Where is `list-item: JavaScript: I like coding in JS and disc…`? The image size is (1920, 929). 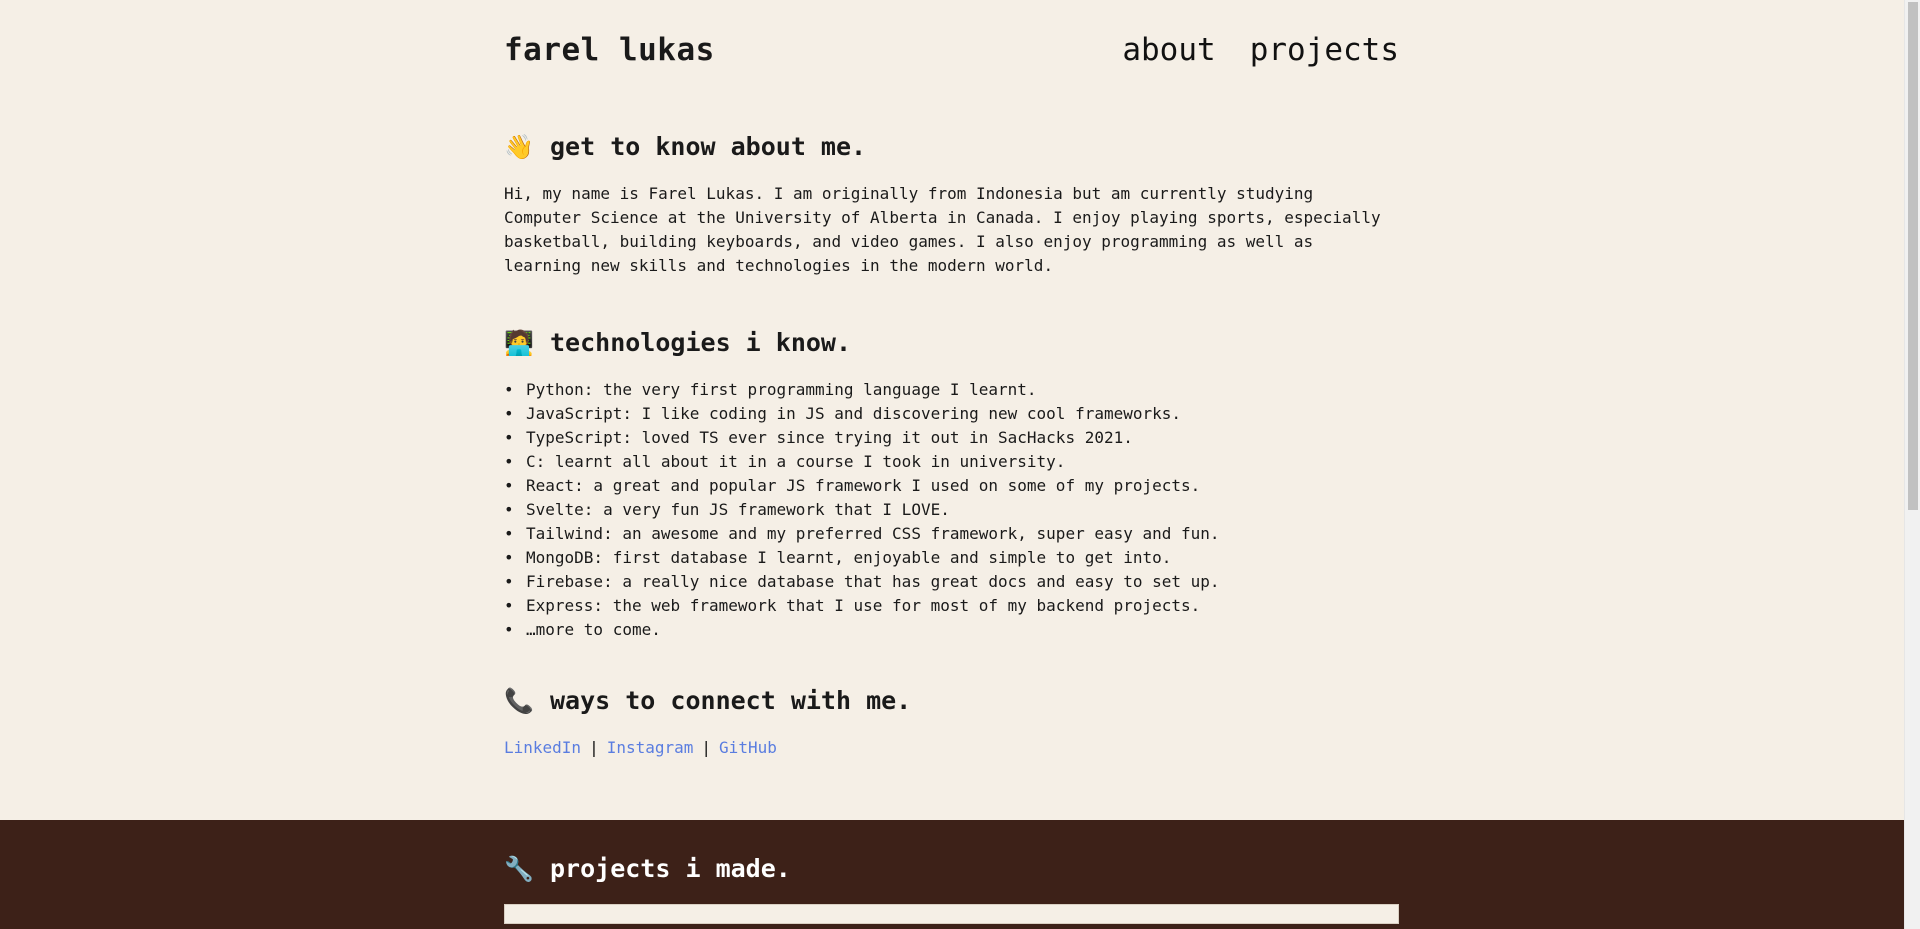 list-item: JavaScript: I like coding in JS and disc… is located at coordinates (951, 414).